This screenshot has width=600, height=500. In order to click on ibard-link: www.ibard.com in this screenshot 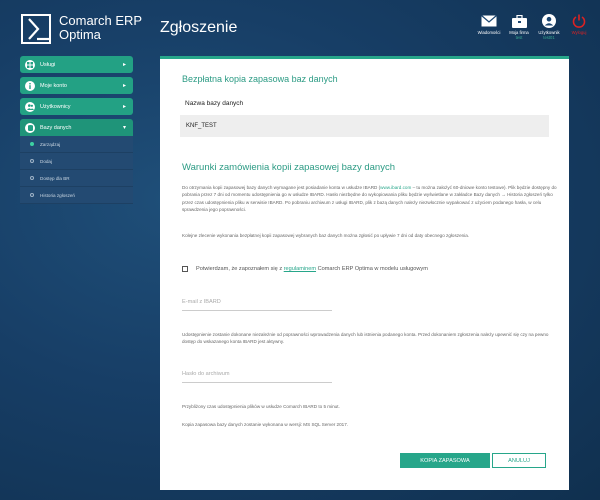, I will do `click(395, 187)`.